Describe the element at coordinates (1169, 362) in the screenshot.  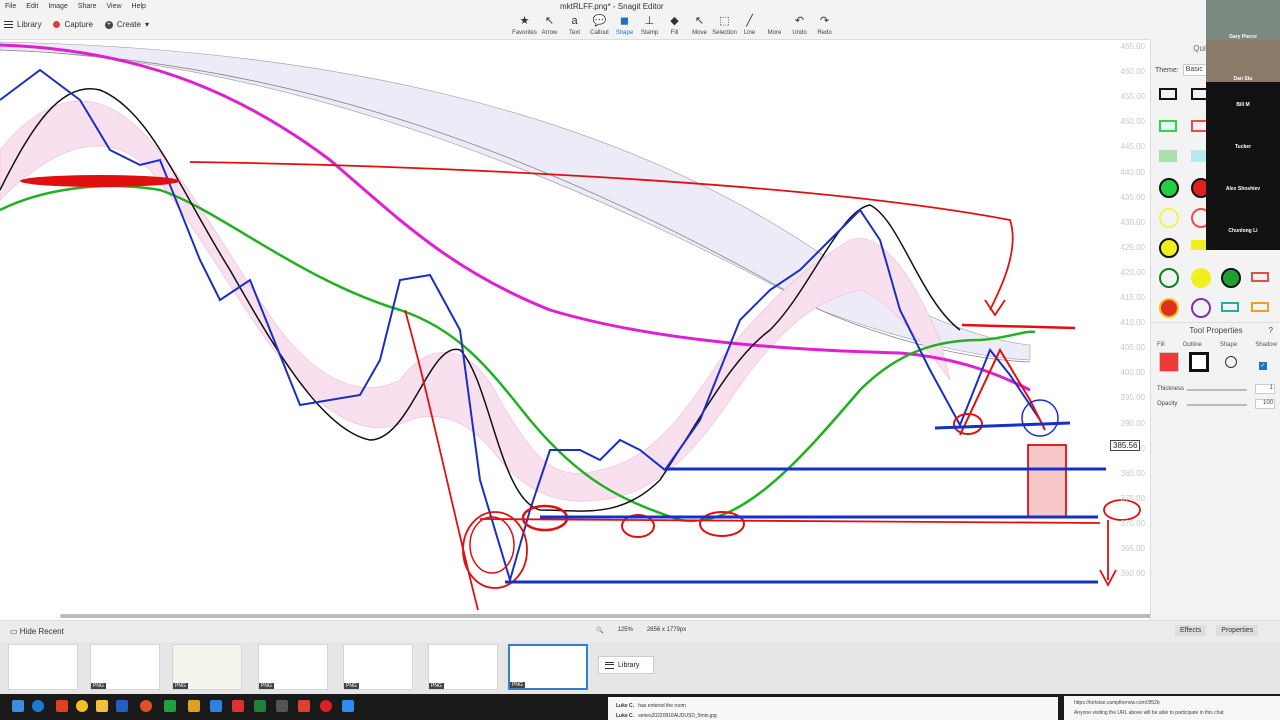
I see `fill-swatch` at that location.